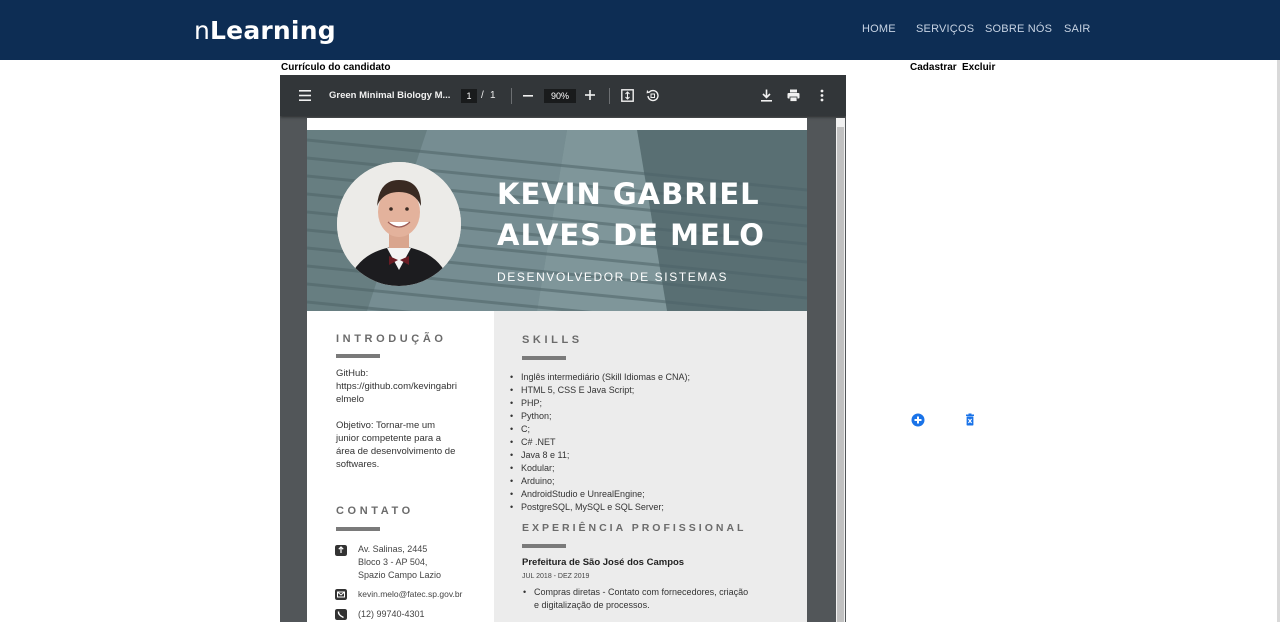  Describe the element at coordinates (918, 420) in the screenshot. I see `plus-circle-icon` at that location.